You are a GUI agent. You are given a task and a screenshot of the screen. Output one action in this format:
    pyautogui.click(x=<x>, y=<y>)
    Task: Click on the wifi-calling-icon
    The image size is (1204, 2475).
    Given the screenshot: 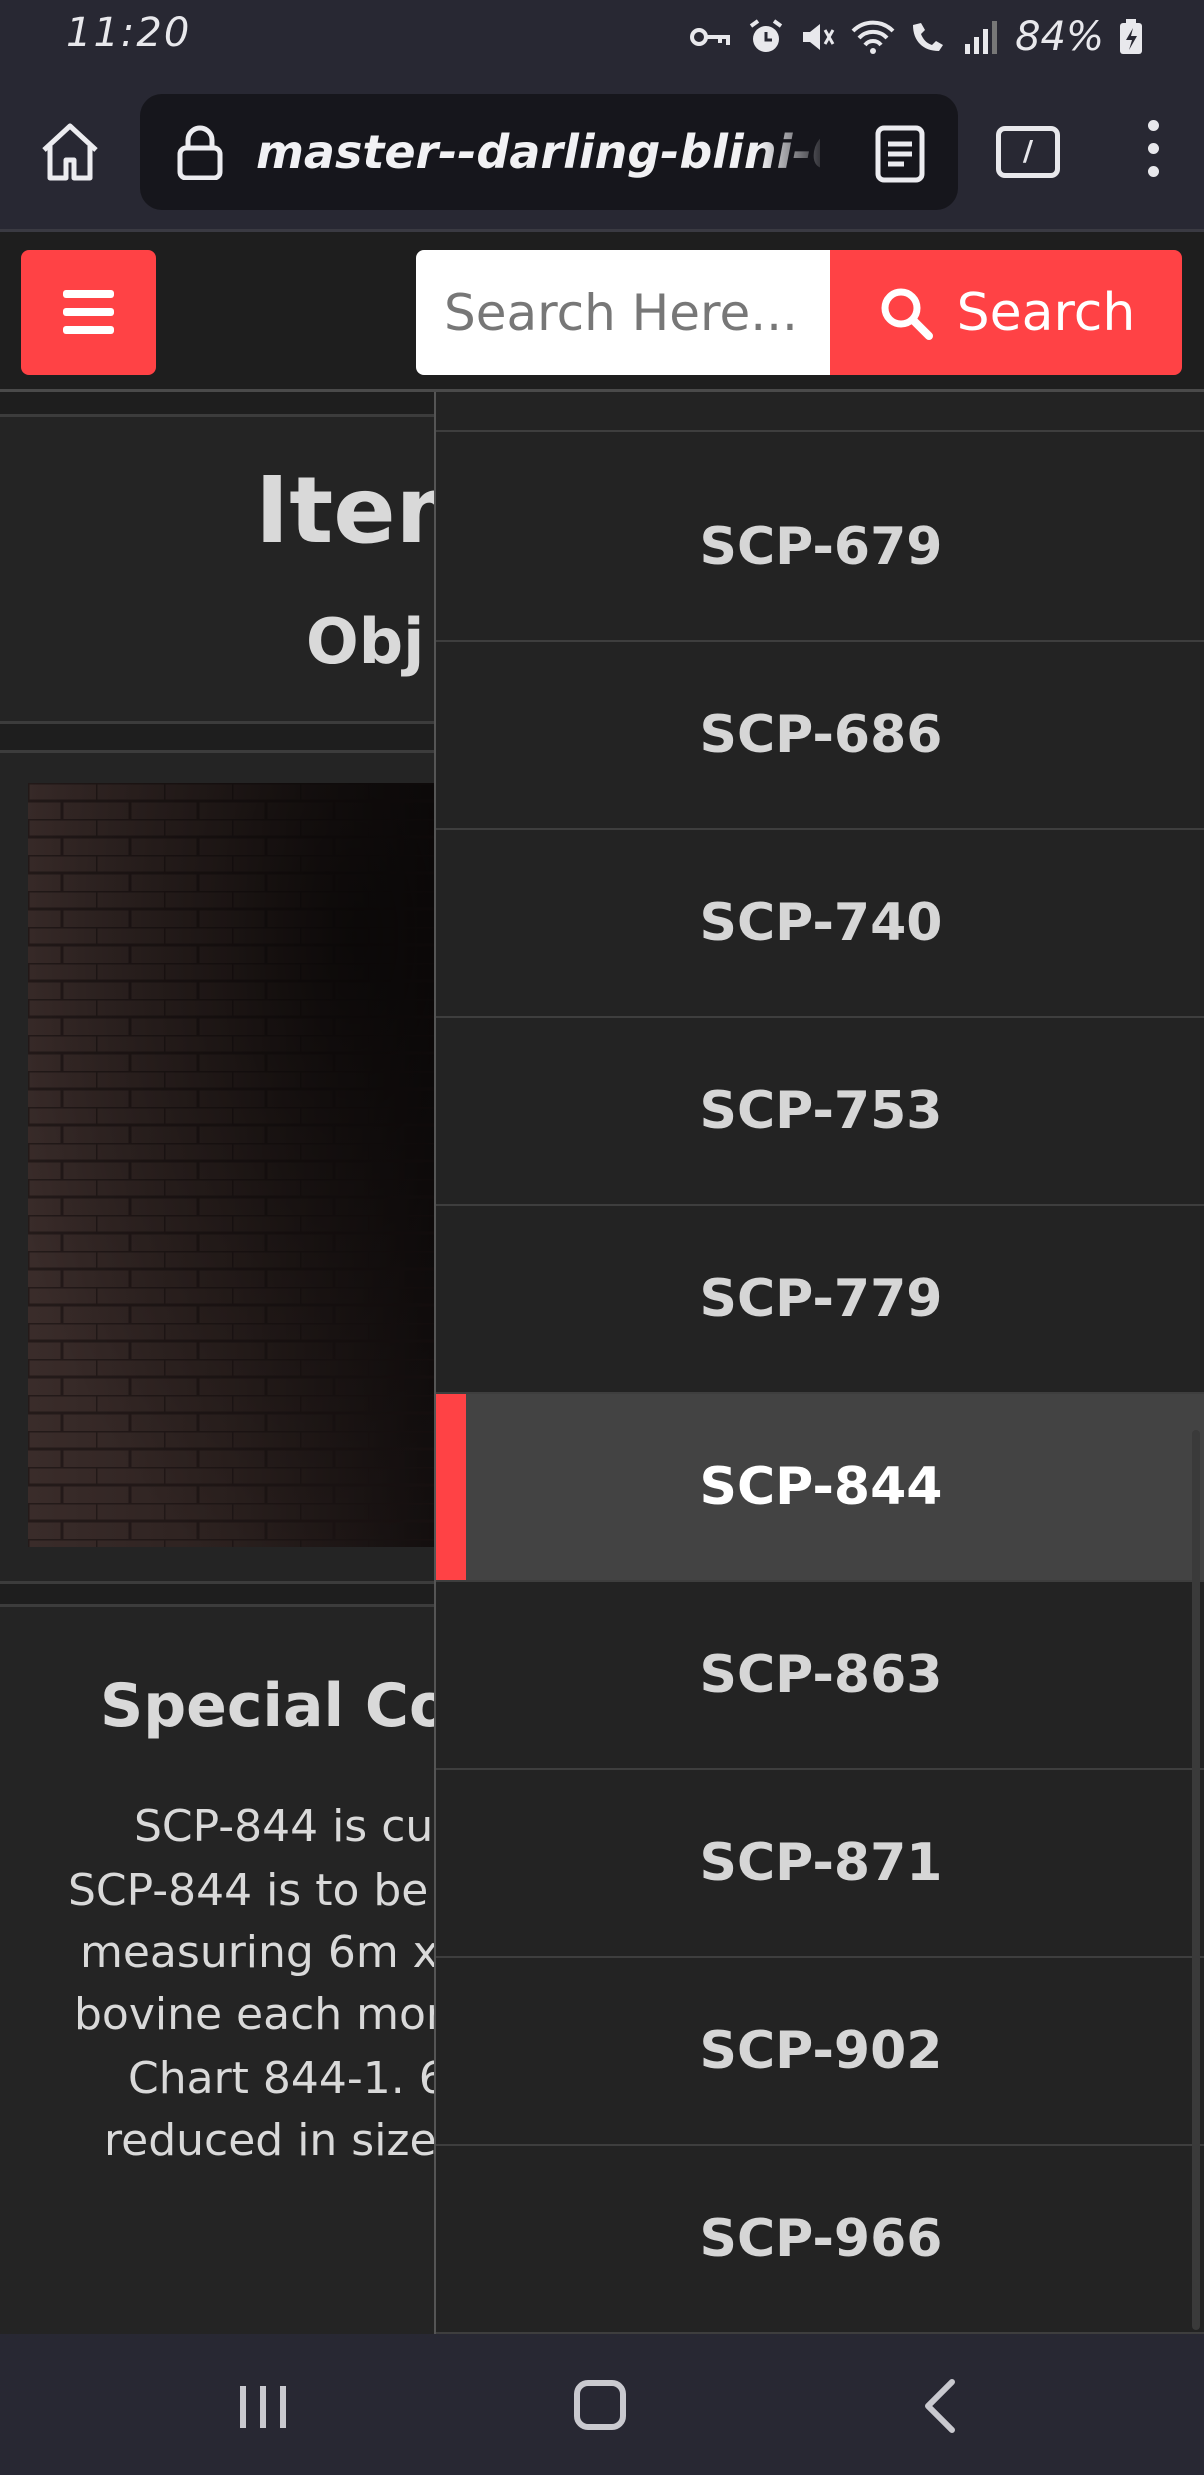 What is the action you would take?
    pyautogui.click(x=928, y=37)
    